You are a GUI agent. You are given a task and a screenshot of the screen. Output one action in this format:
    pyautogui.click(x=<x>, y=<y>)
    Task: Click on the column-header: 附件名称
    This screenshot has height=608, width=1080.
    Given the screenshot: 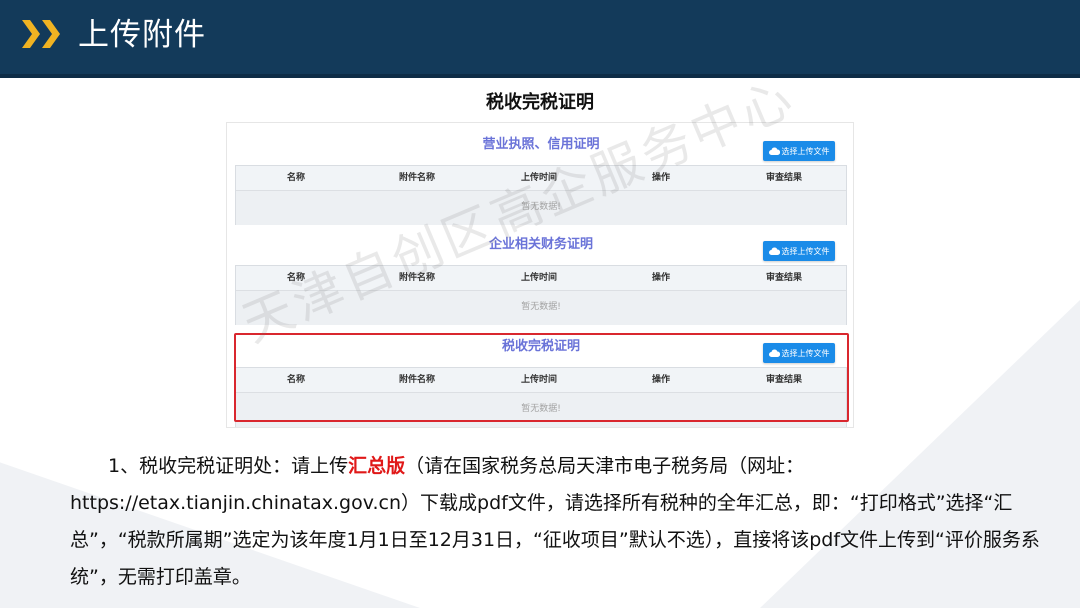 What is the action you would take?
    pyautogui.click(x=416, y=178)
    